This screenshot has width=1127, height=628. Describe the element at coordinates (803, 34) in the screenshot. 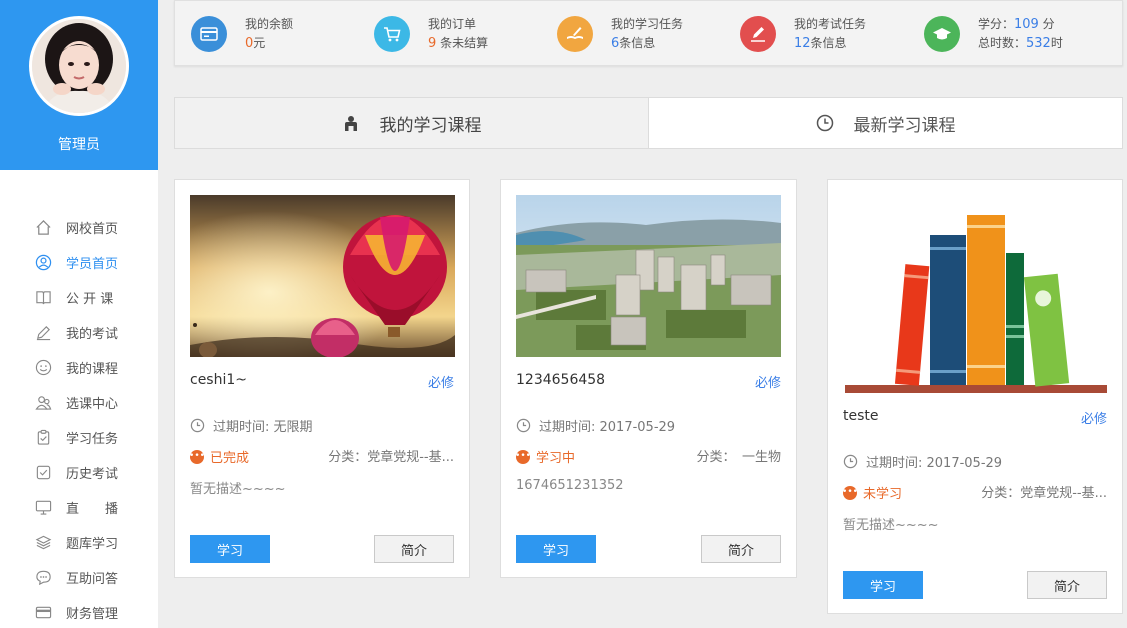

I see `stat-exam-tasks: 我的考试任务 12条信息` at that location.